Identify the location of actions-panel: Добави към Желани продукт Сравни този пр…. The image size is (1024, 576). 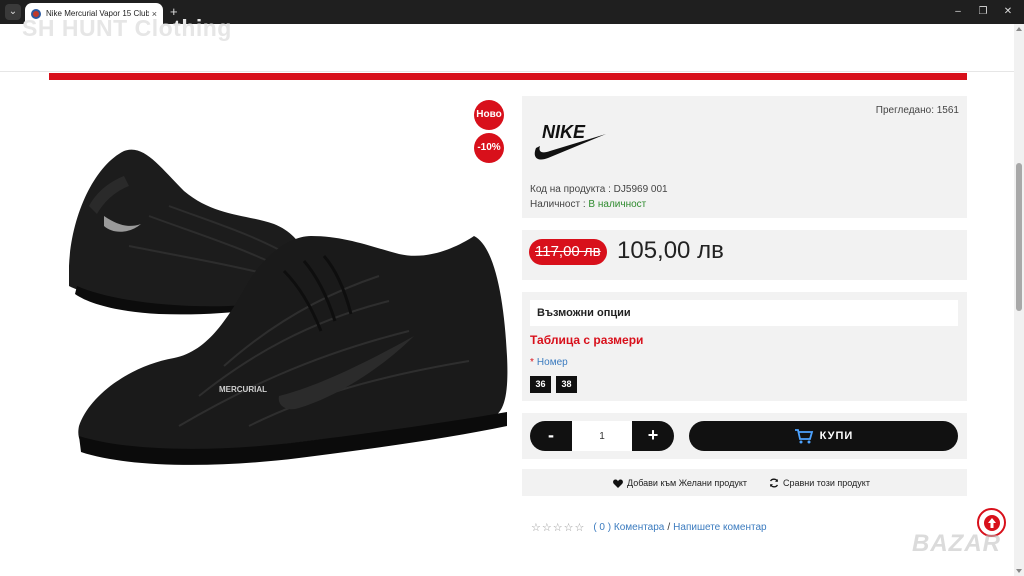
(744, 482).